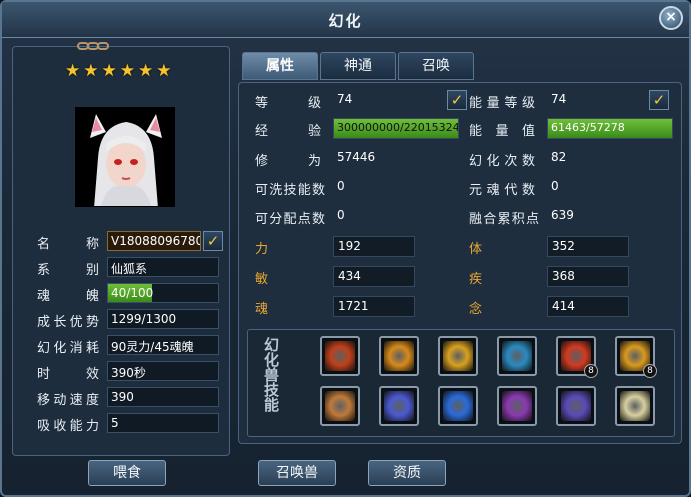 Image resolution: width=691 pixels, height=497 pixels. I want to click on attr-label: 念, so click(476, 309).